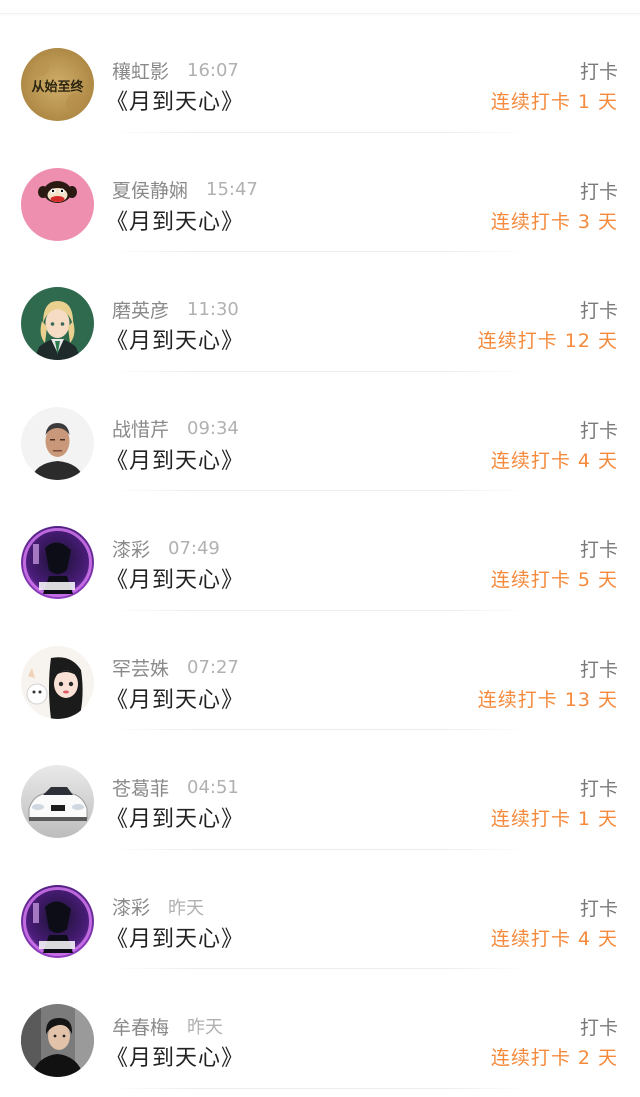 The image size is (640, 1097). I want to click on monkey-avatar, so click(57, 204).